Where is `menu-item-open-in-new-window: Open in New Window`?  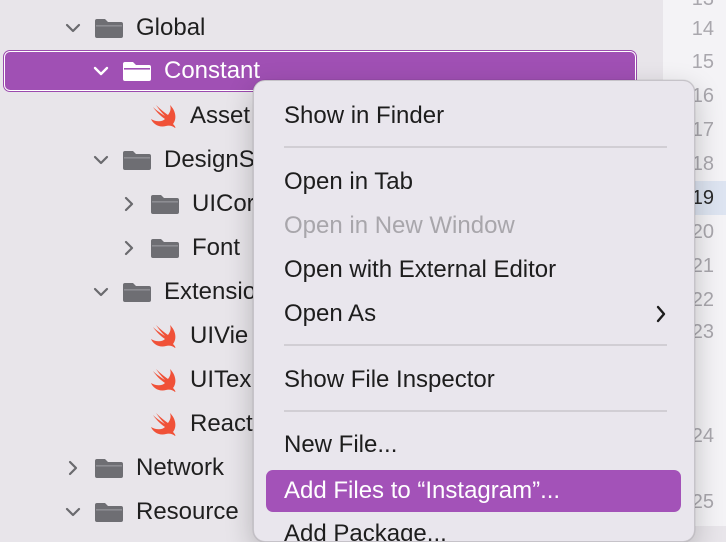
menu-item-open-in-new-window: Open in New Window is located at coordinates (399, 225).